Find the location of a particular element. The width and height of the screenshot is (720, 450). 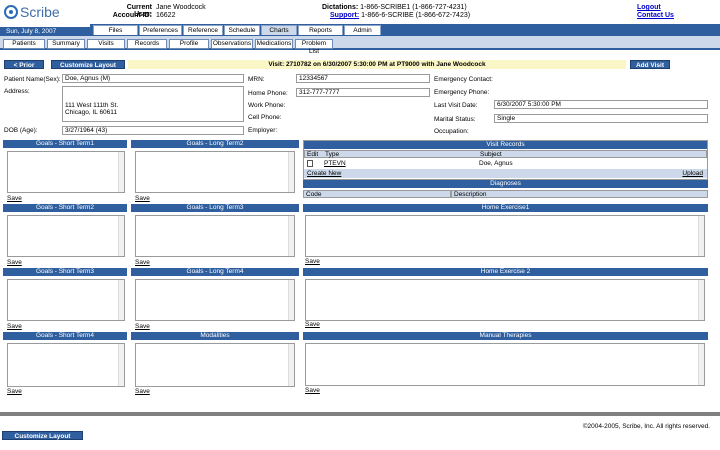

tab-admin: Admin is located at coordinates (362, 30).